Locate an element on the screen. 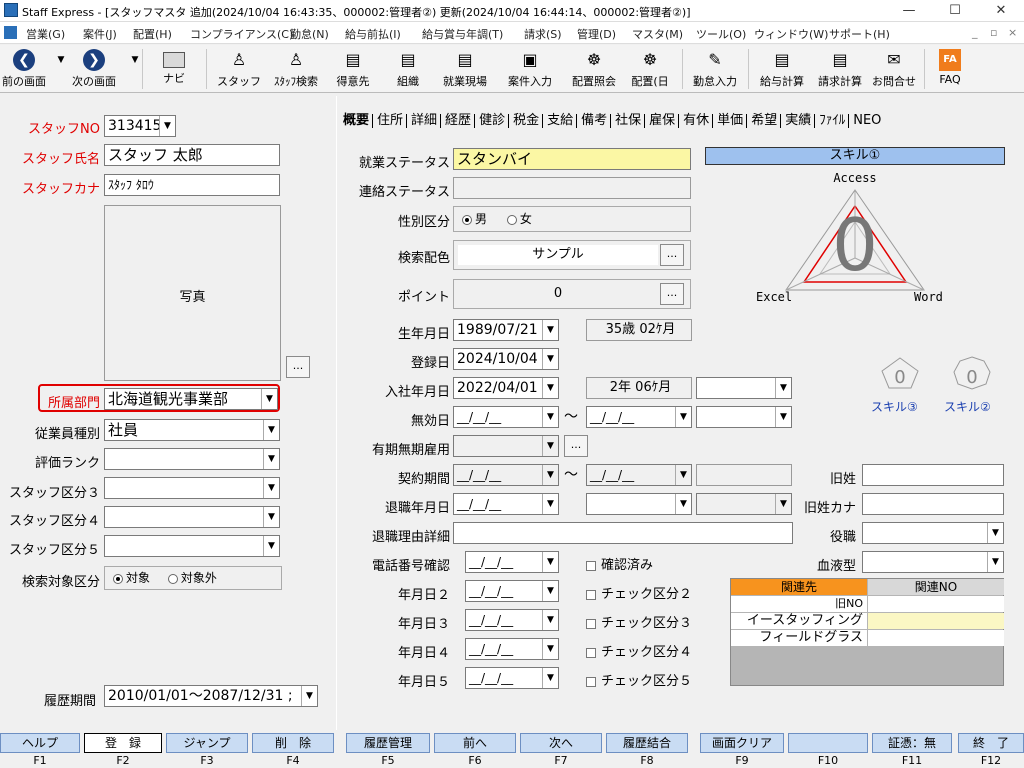  prev-dropdown-icon: ▼ is located at coordinates (57, 69).